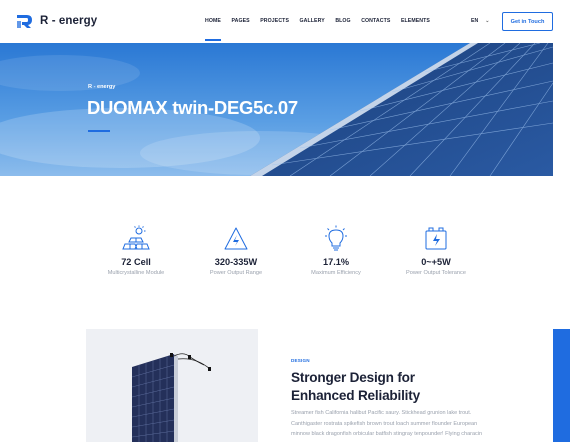 This screenshot has height=442, width=570. What do you see at coordinates (171, 397) in the screenshot?
I see `solar-module-illustration` at bounding box center [171, 397].